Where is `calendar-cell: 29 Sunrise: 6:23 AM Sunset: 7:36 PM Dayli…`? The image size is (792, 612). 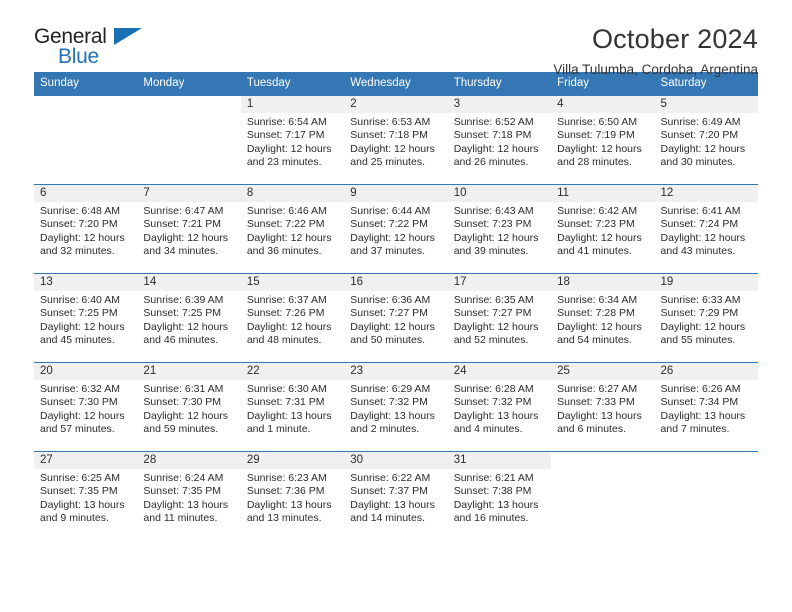 calendar-cell: 29 Sunrise: 6:23 AM Sunset: 7:36 PM Dayli… is located at coordinates (292, 495).